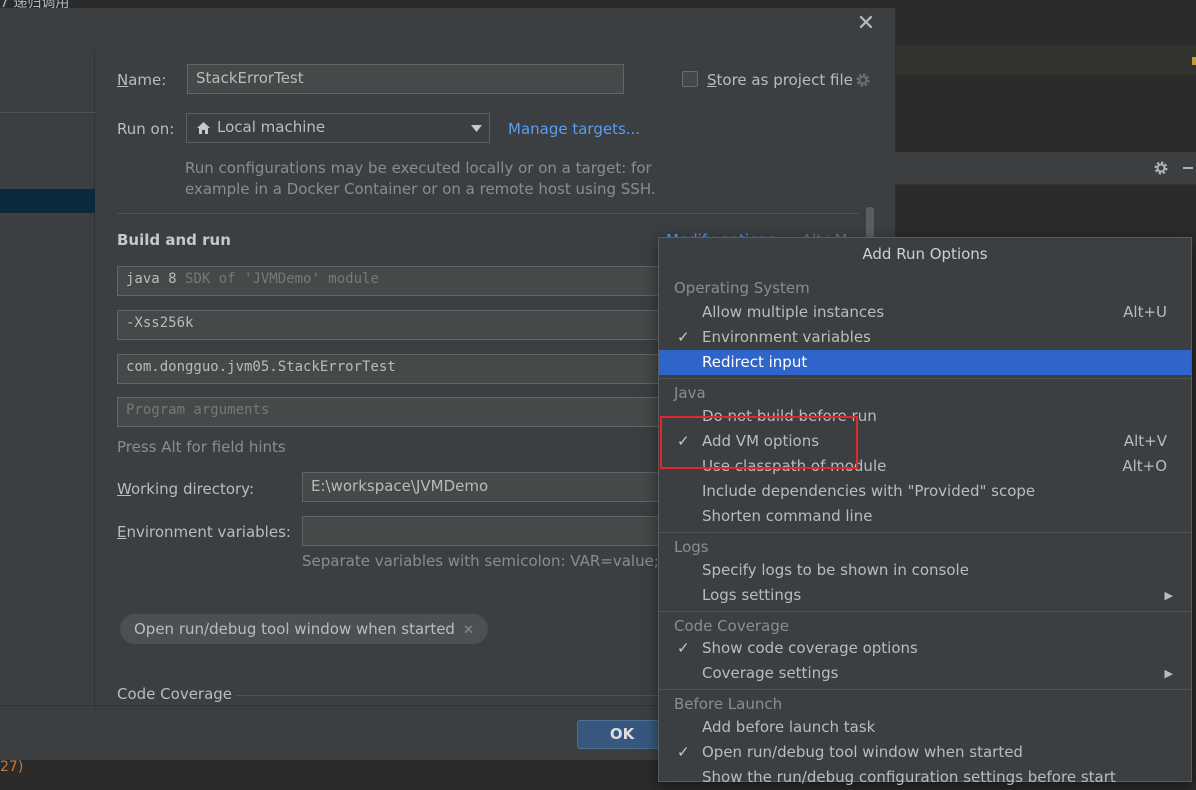  What do you see at coordinates (1045, 168) in the screenshot?
I see `tool-window-header` at bounding box center [1045, 168].